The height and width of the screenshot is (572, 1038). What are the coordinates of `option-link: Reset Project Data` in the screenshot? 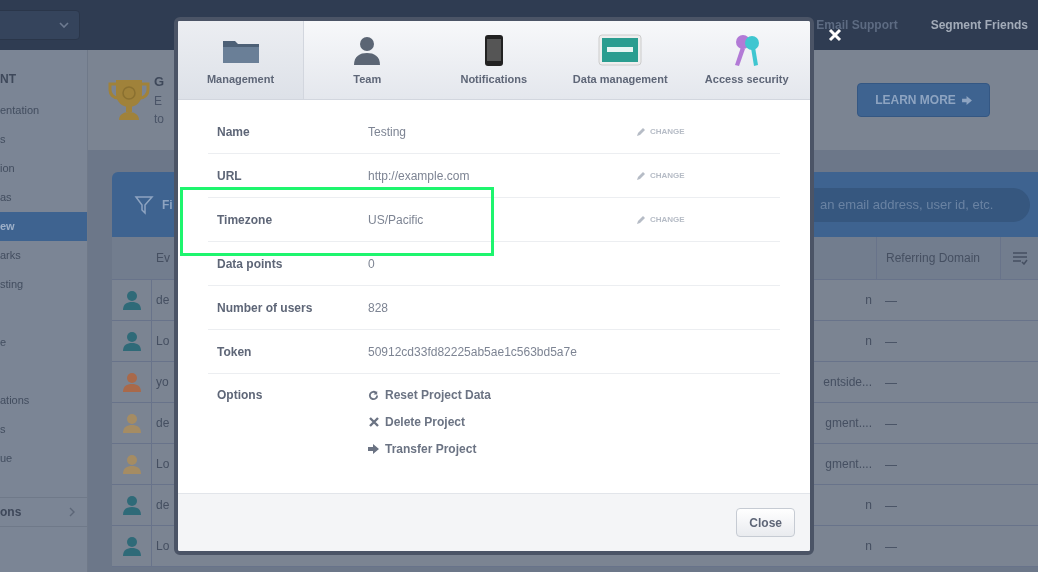 It's located at (430, 395).